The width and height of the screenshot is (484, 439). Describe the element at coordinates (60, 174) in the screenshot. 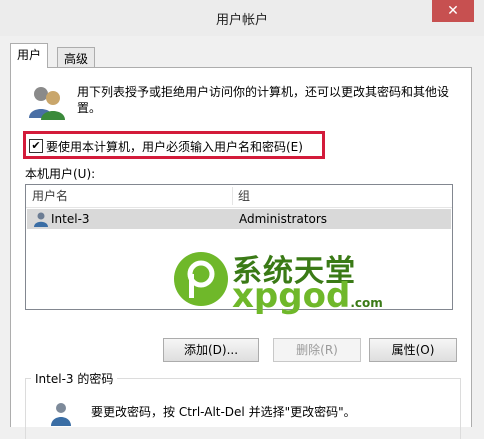

I see `local-users-label: 本机用户(U):` at that location.